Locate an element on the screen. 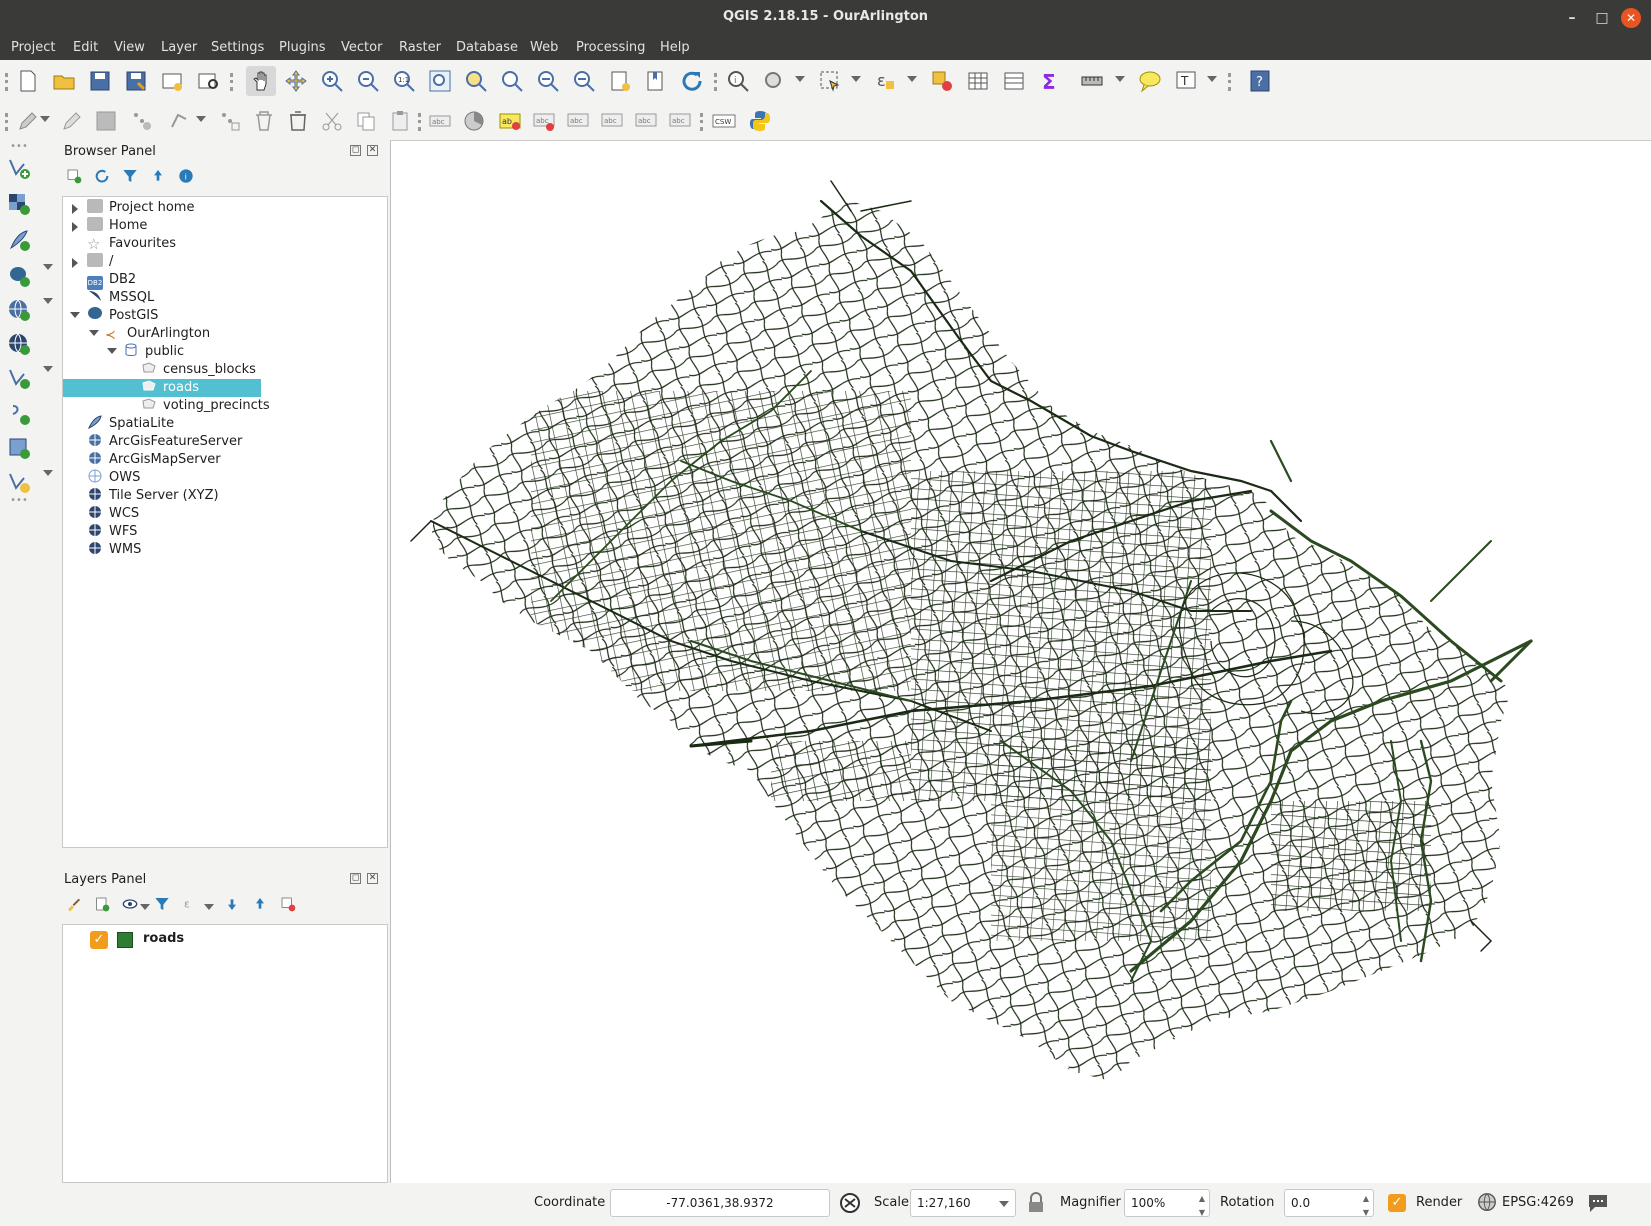 The width and height of the screenshot is (1651, 1226). open-attribute-table-icon is located at coordinates (978, 81).